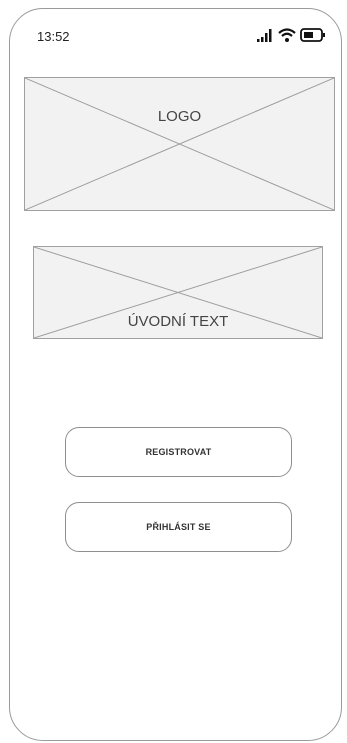 This screenshot has height=743, width=347. I want to click on status-time: 13:52, so click(53, 36).